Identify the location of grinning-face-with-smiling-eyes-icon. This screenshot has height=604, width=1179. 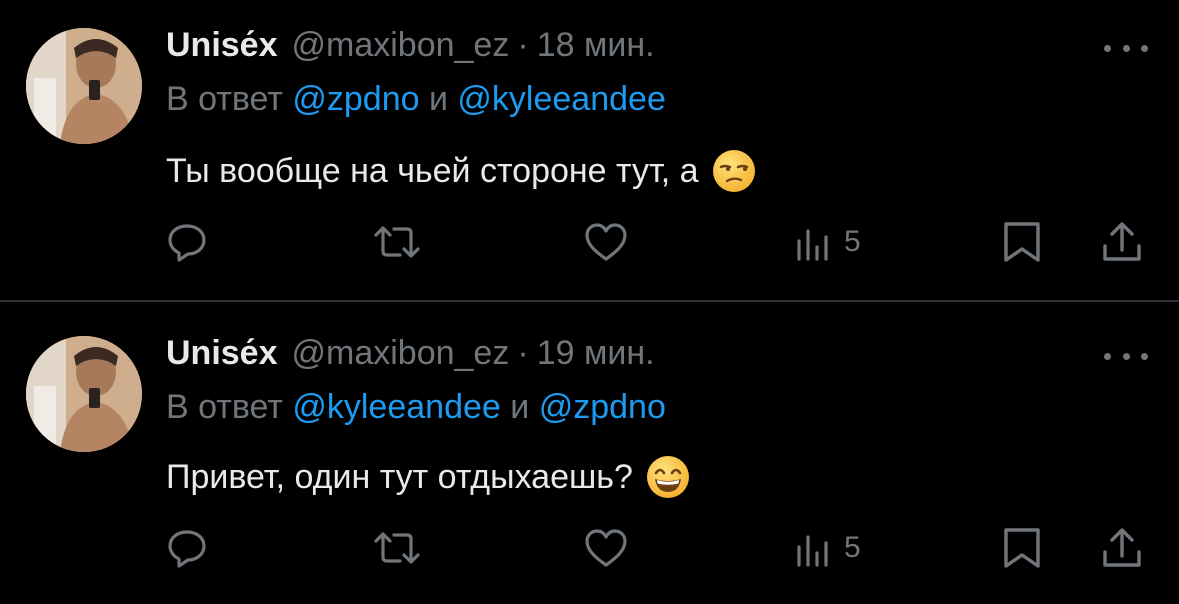
(668, 477).